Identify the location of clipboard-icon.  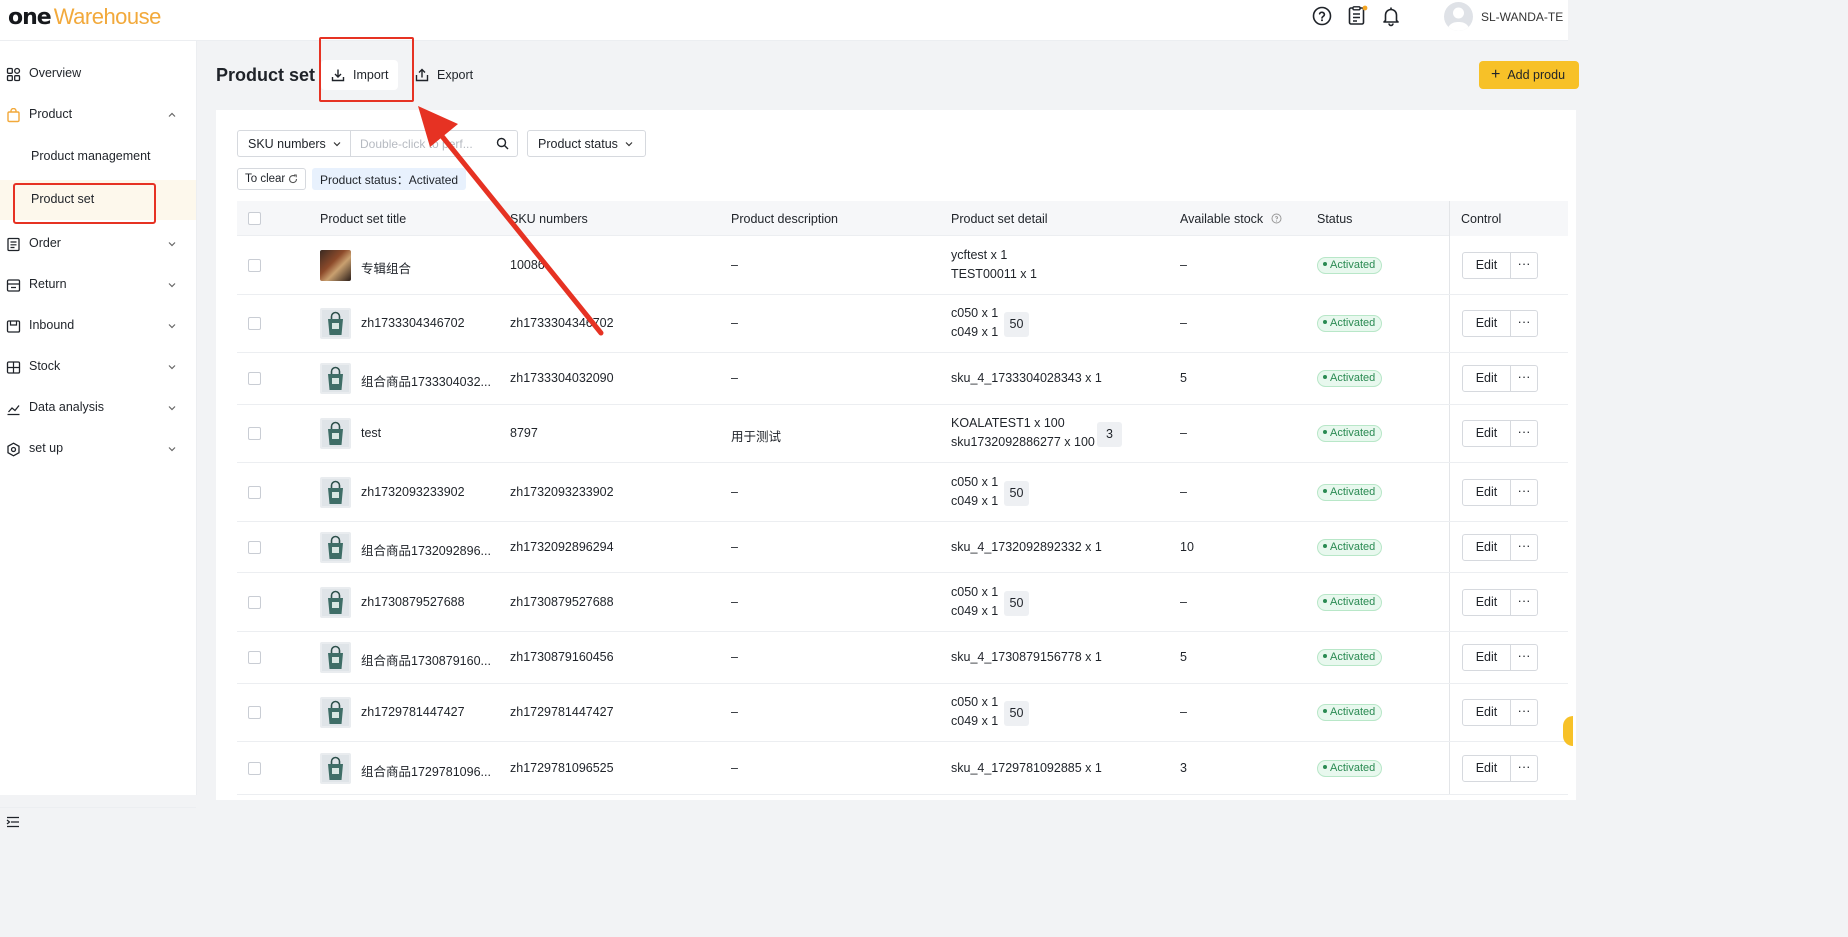
(1357, 16).